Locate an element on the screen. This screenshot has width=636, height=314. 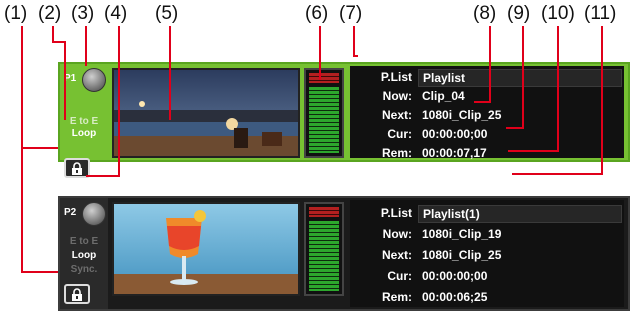
callout-11: (11) is located at coordinates (600, 13).